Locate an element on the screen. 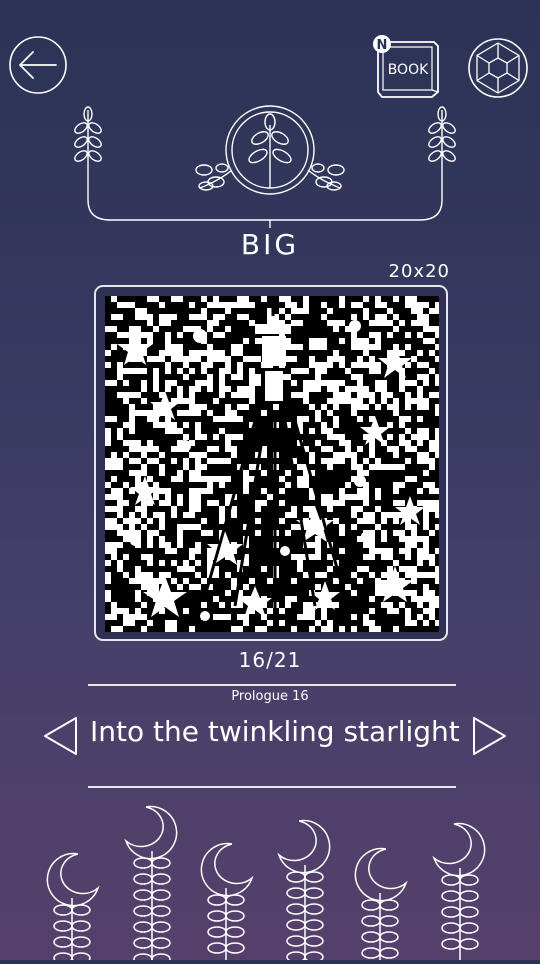 The width and height of the screenshot is (540, 964). new-badge: N is located at coordinates (382, 45).